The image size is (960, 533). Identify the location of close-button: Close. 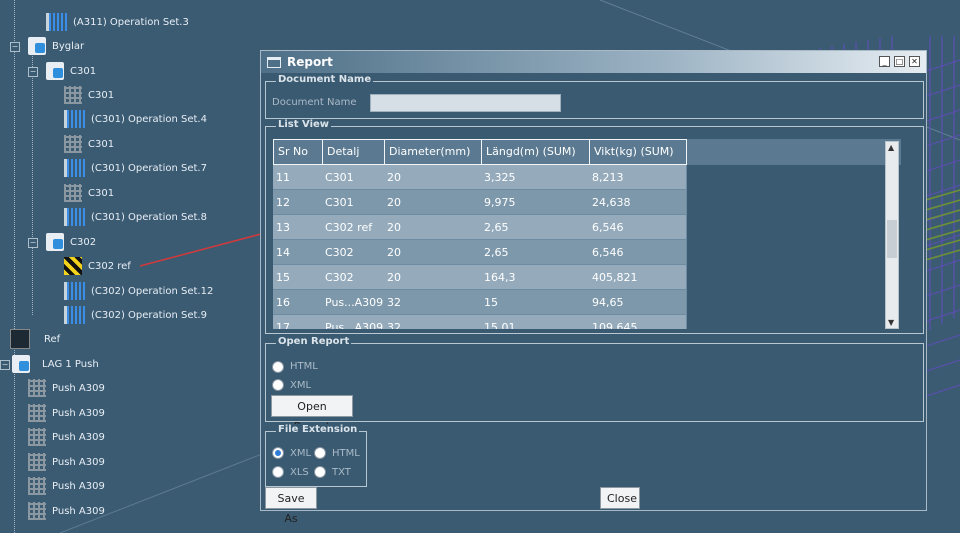
(620, 498).